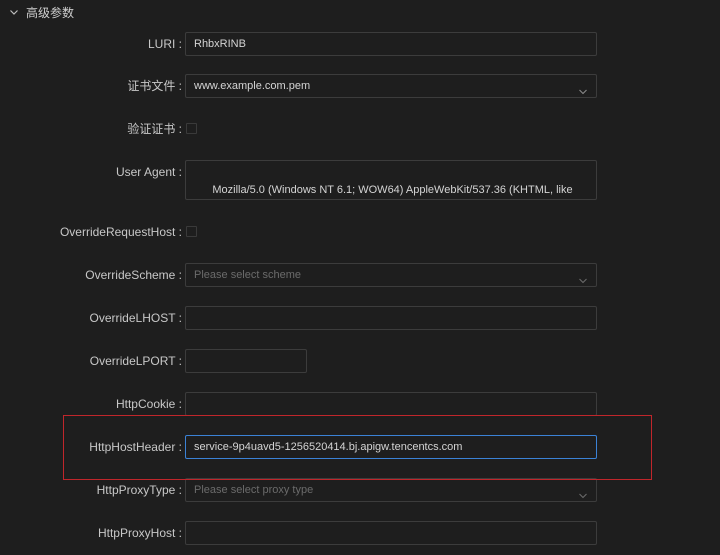 The image size is (720, 555). What do you see at coordinates (154, 129) in the screenshot?
I see `verify-cert-label: 验证证书 :` at bounding box center [154, 129].